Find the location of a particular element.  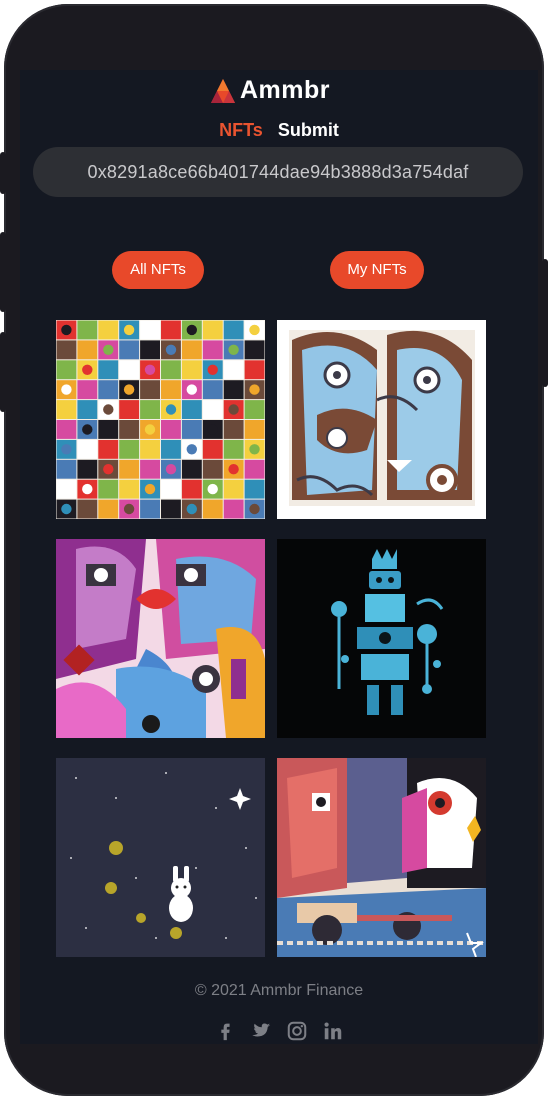

volume-up-button is located at coordinates (3, 272).